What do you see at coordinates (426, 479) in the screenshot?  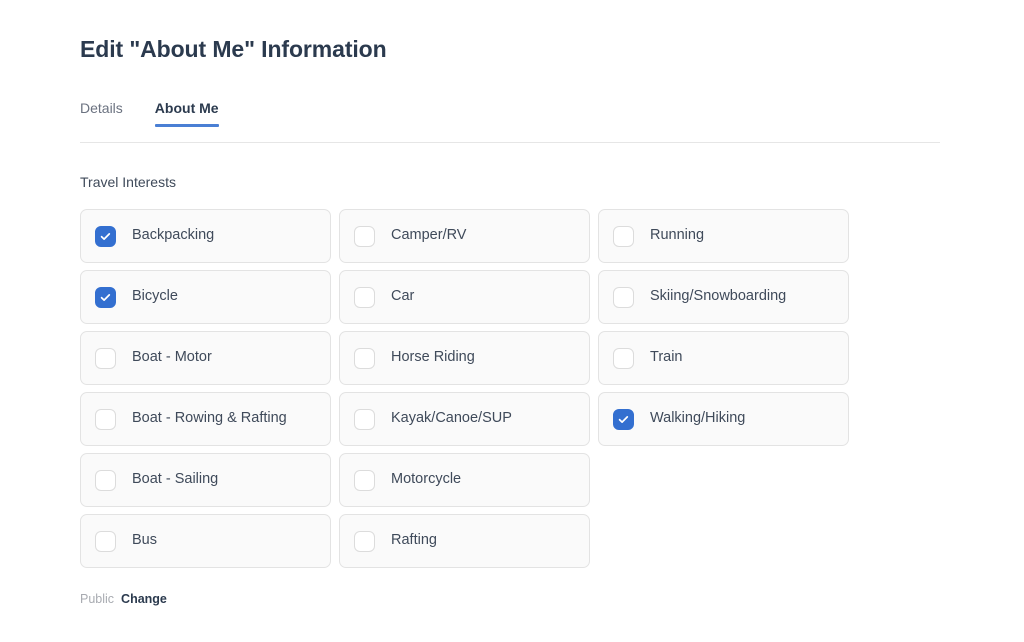 I see `option-label: Motorcycle` at bounding box center [426, 479].